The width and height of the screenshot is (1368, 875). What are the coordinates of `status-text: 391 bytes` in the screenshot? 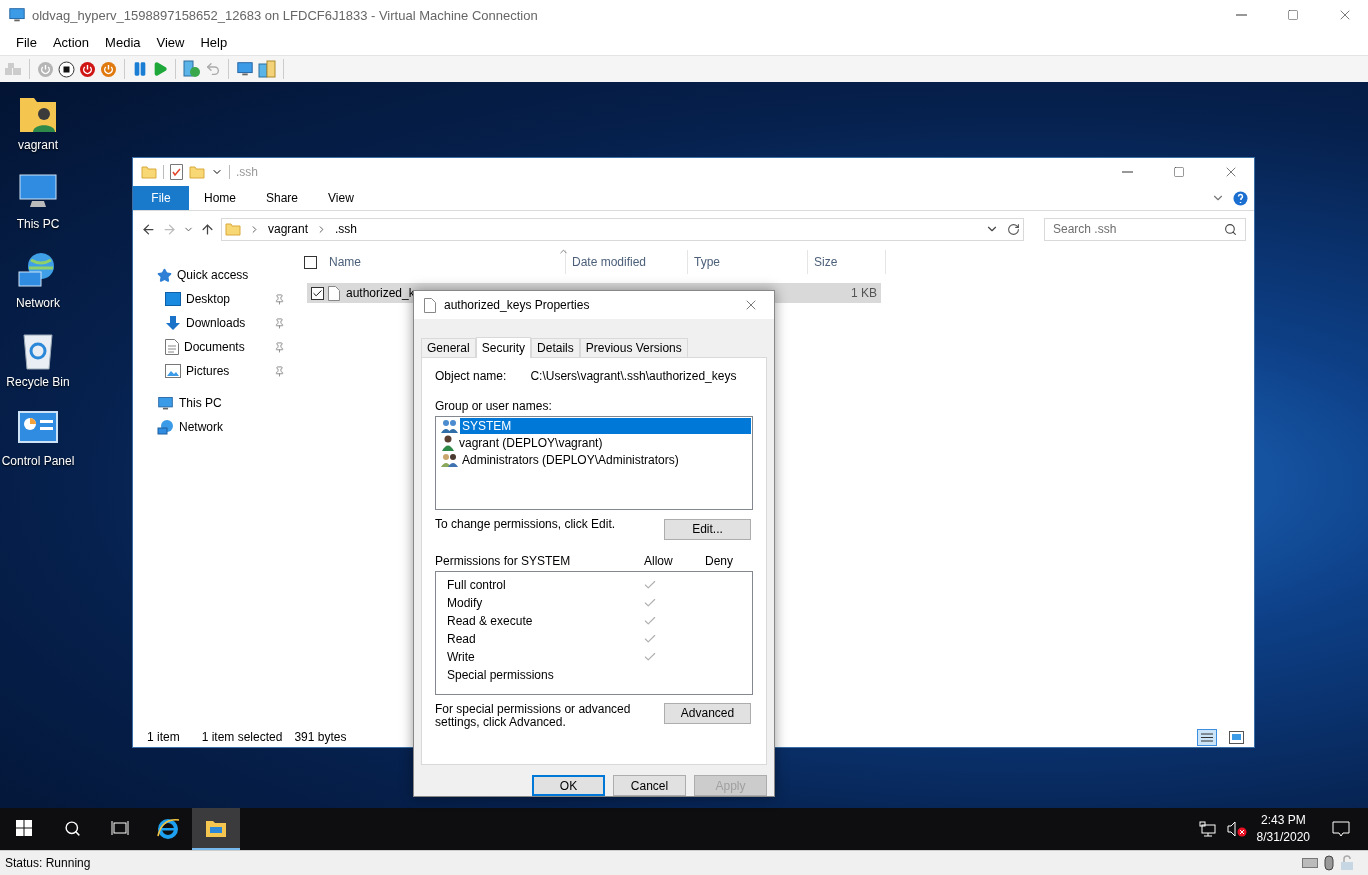 It's located at (320, 737).